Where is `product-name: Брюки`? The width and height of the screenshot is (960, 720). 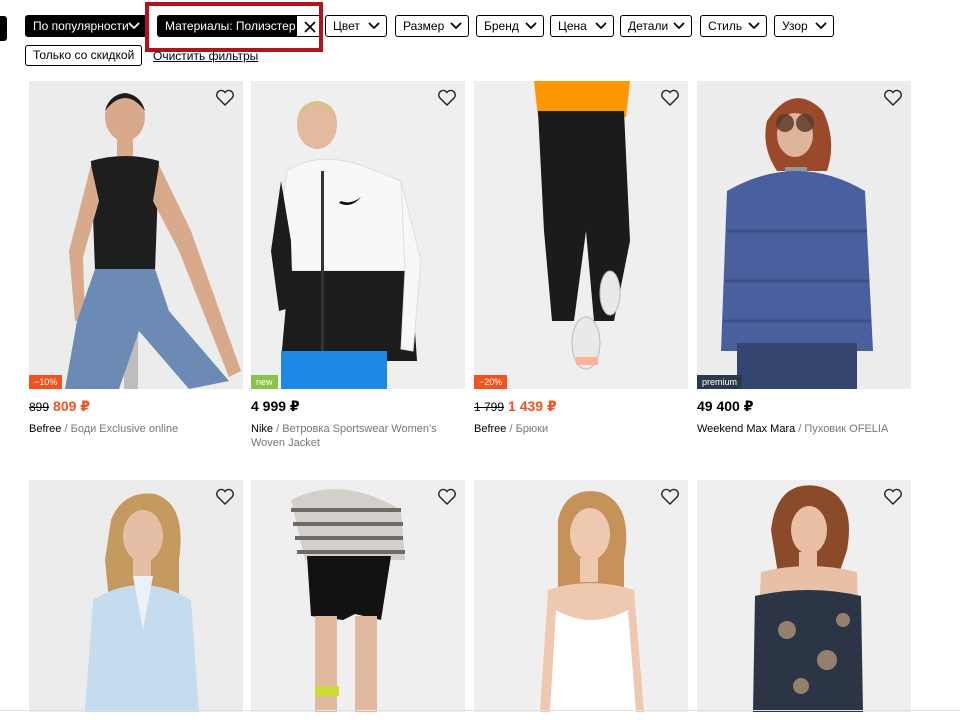 product-name: Брюки is located at coordinates (532, 429).